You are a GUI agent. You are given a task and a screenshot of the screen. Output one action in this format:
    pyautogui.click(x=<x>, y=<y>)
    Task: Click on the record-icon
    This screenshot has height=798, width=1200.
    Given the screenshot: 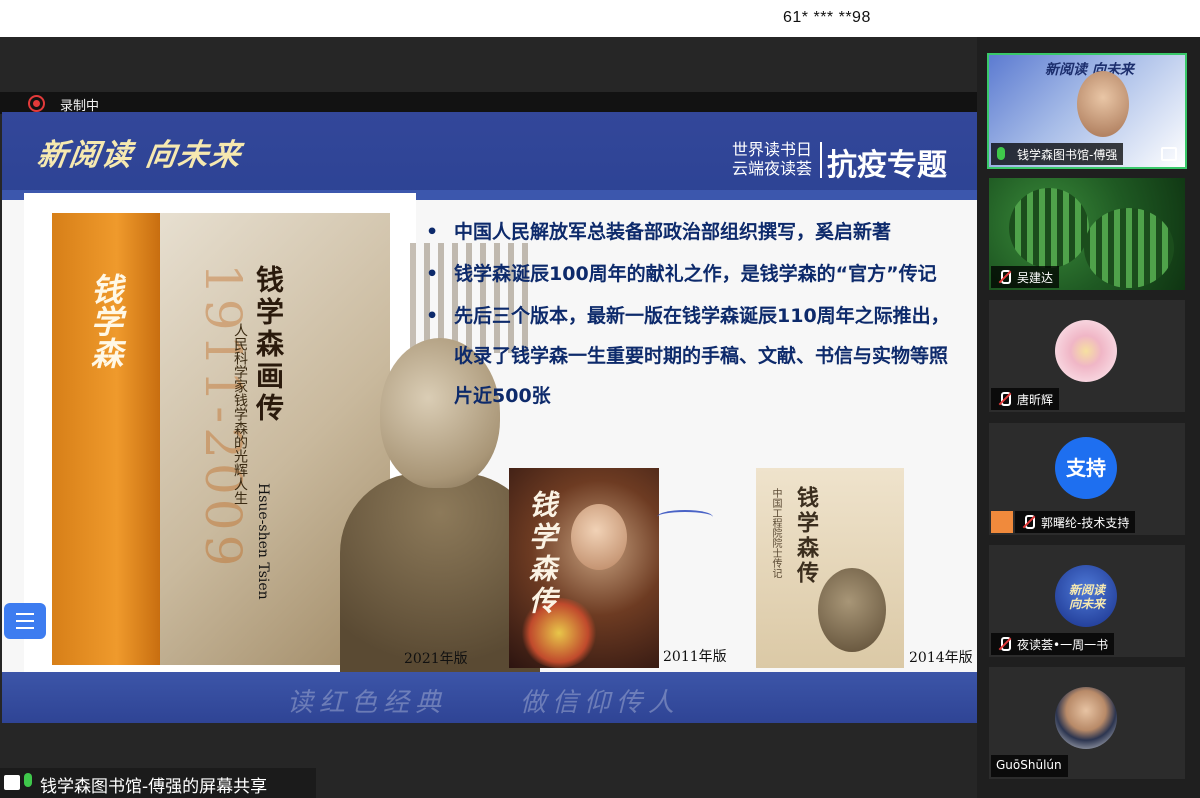 What is the action you would take?
    pyautogui.click(x=36, y=103)
    